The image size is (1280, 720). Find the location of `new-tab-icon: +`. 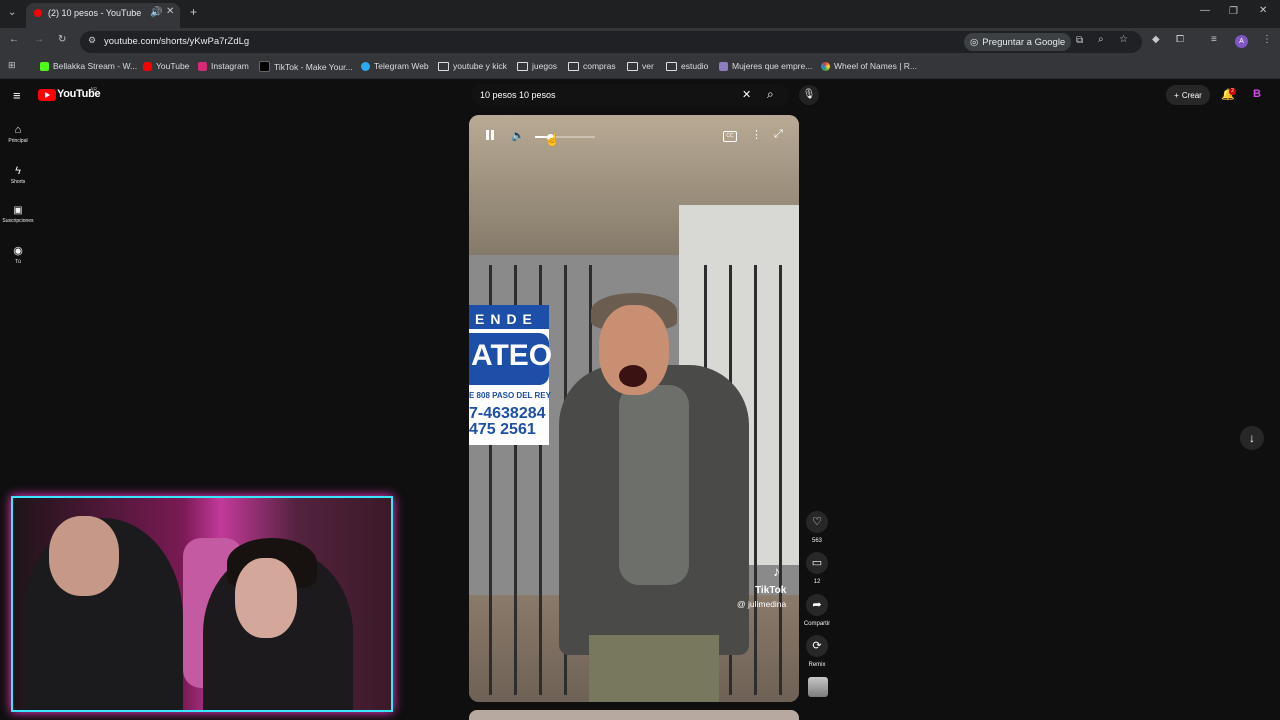

new-tab-icon: + is located at coordinates (193, 12).